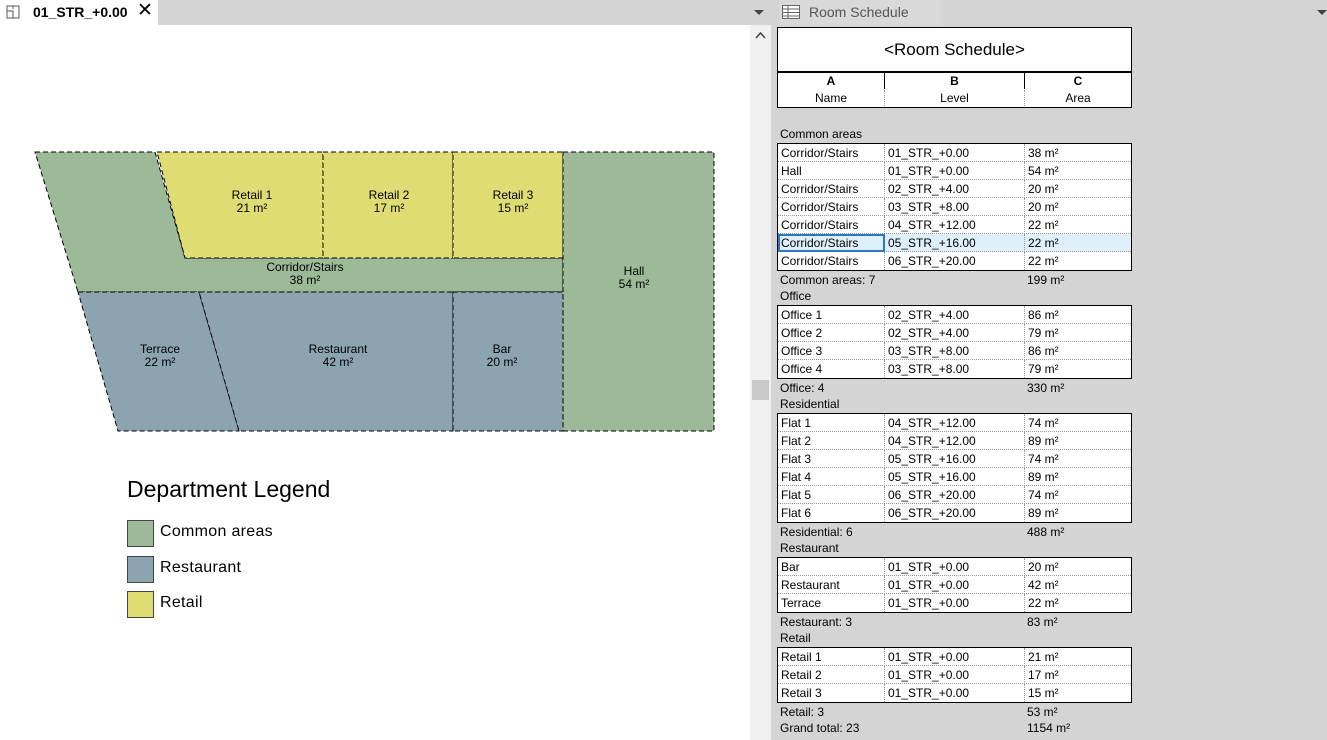 Image resolution: width=1327 pixels, height=740 pixels. I want to click on table-row: Corridor/Stairs 05_STR_+16.00 22 m², so click(954, 243).